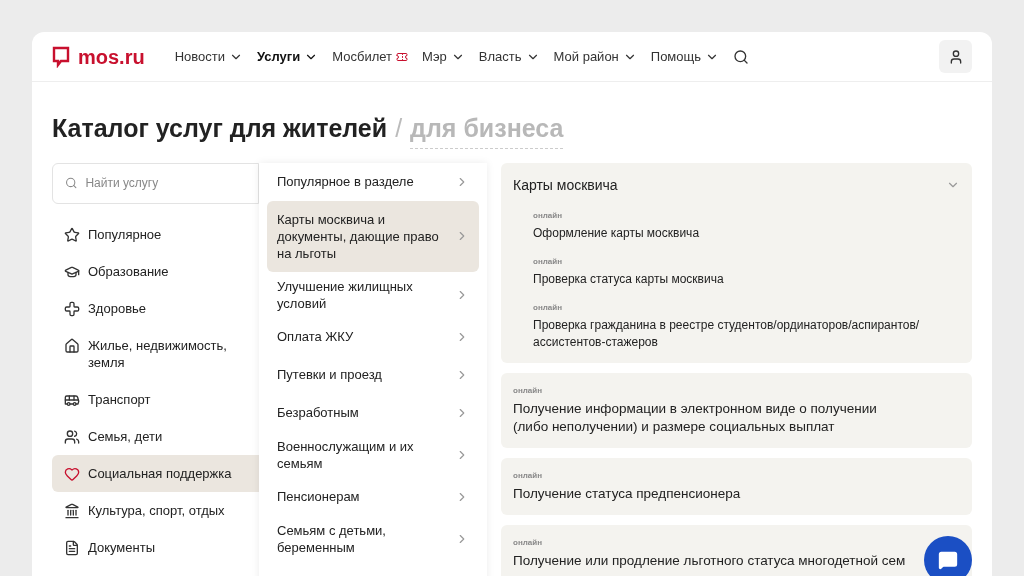  I want to click on category-item: Жилье, недвижимость, земля, so click(155, 353).